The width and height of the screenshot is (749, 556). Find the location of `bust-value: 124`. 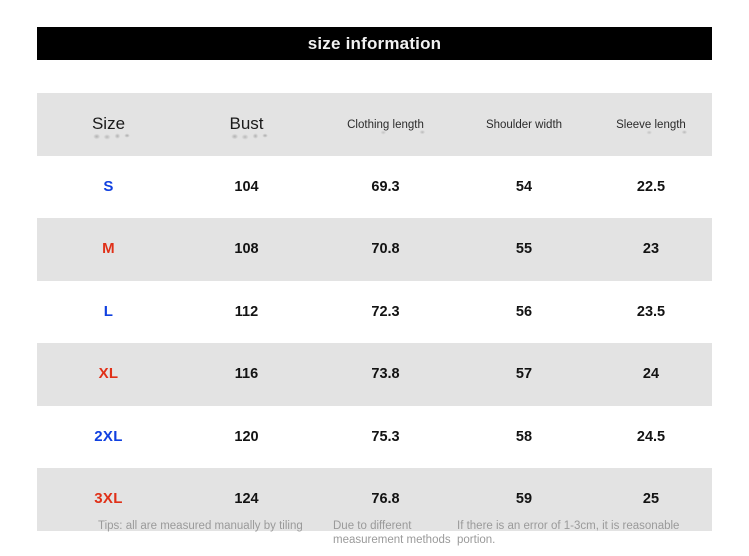

bust-value: 124 is located at coordinates (246, 499).